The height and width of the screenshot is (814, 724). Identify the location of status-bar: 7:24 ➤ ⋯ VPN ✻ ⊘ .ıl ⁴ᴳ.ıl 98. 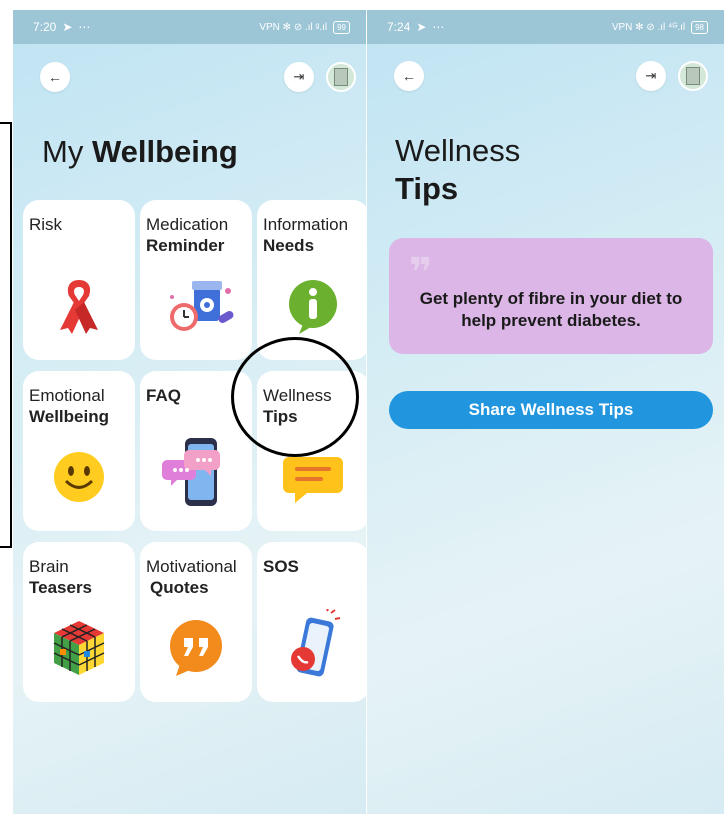
(545, 27).